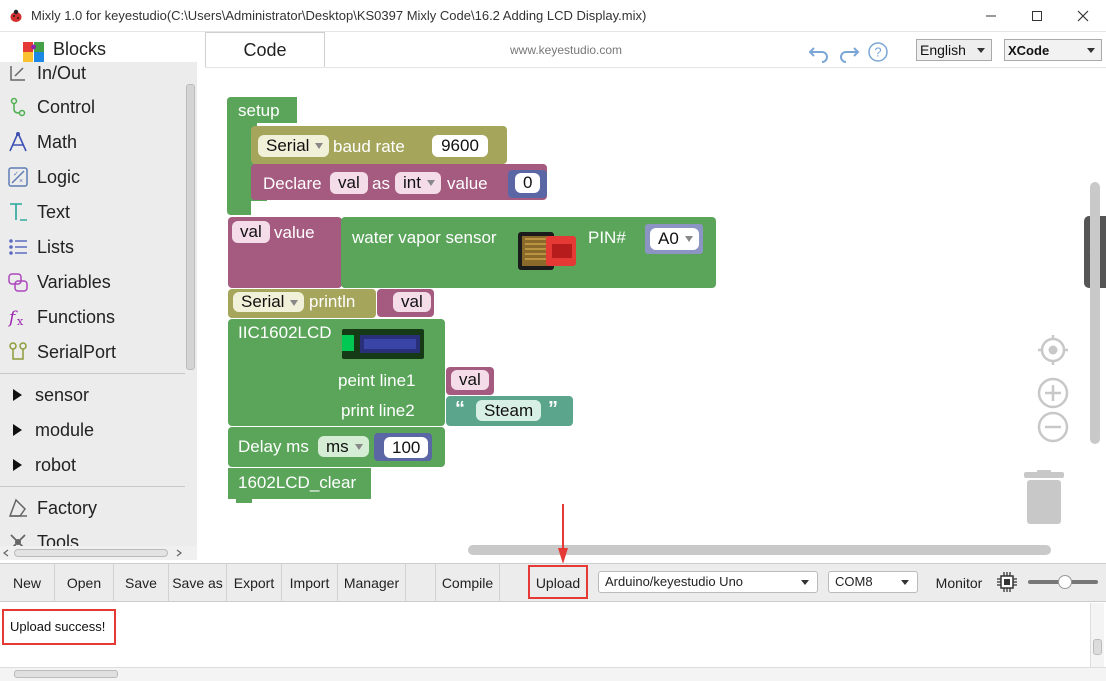  Describe the element at coordinates (349, 183) in the screenshot. I see `var-name-field: val` at that location.